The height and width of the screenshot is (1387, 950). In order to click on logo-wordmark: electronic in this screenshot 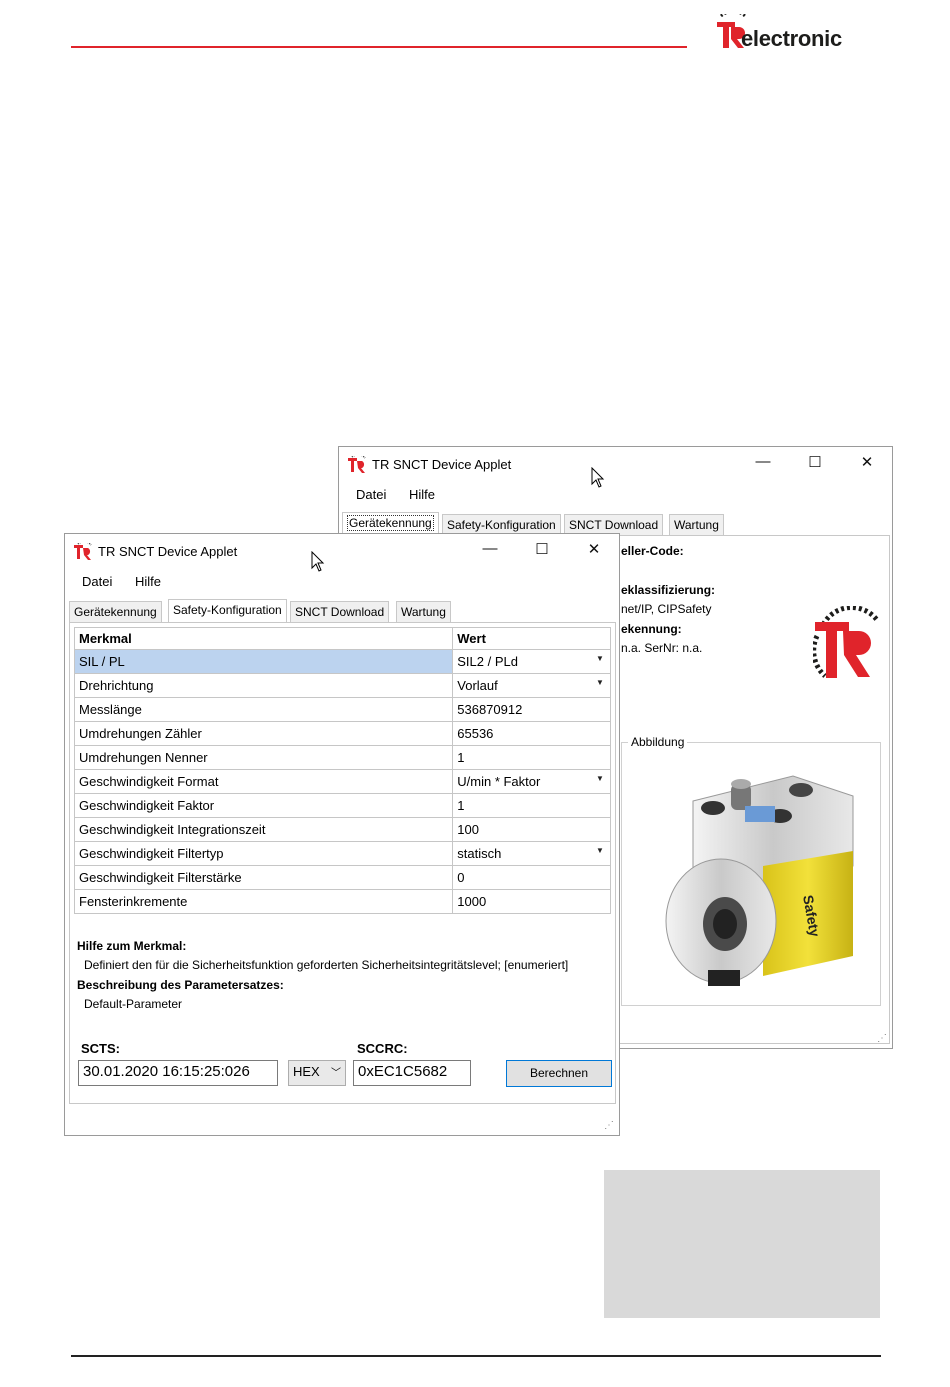, I will do `click(791, 38)`.